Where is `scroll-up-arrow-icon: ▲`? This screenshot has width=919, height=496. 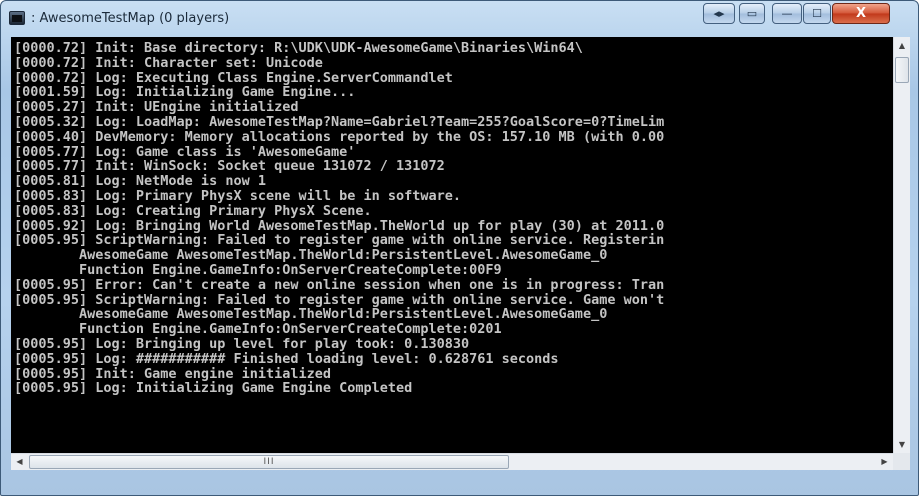
scroll-up-arrow-icon: ▲ is located at coordinates (902, 45).